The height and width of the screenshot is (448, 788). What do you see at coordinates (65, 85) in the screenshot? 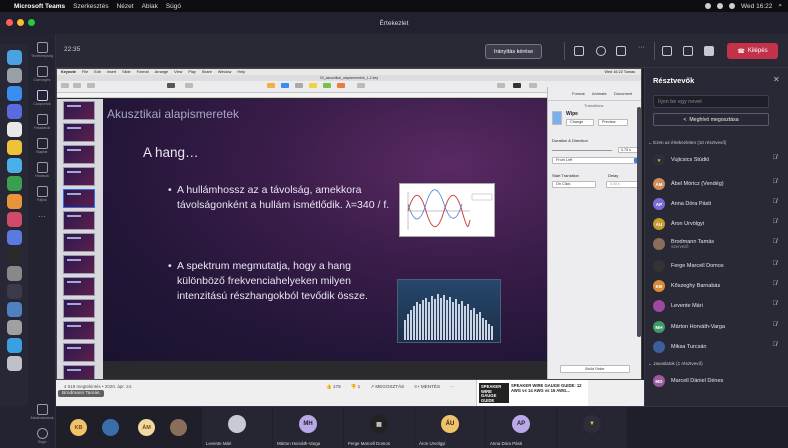
I see `view-icon` at bounding box center [65, 85].